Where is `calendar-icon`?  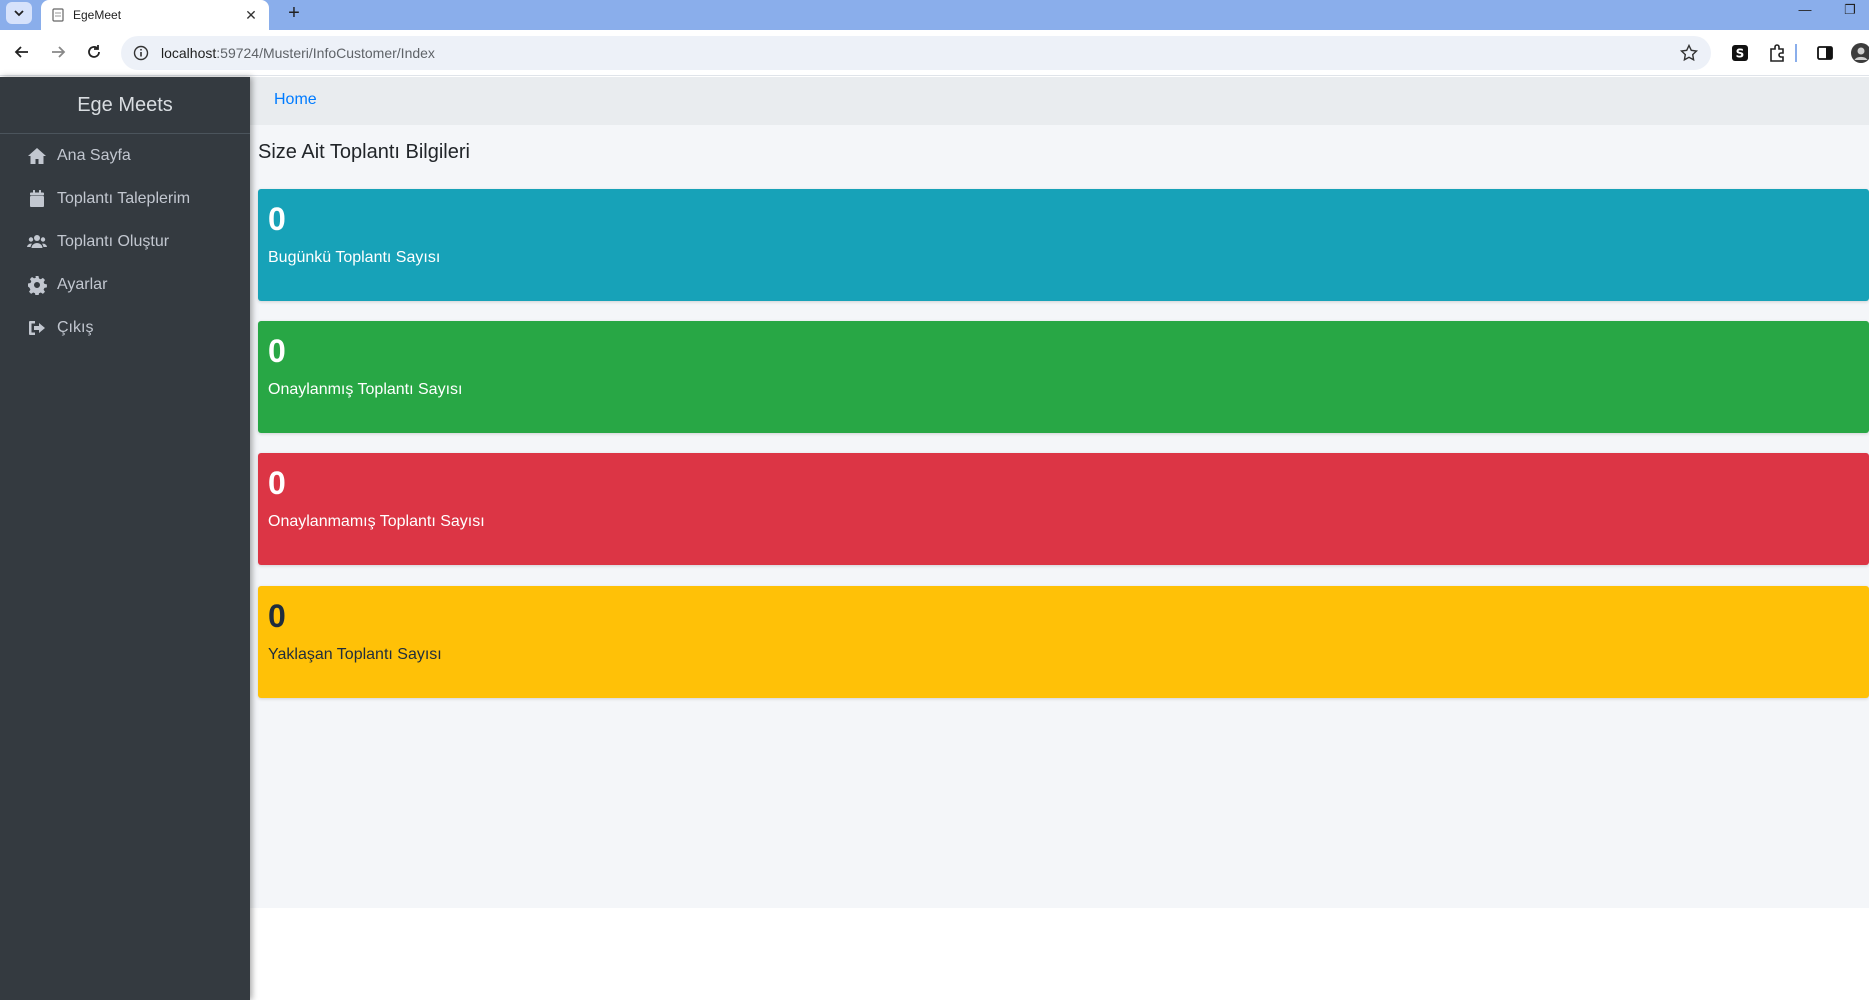
calendar-icon is located at coordinates (37, 198).